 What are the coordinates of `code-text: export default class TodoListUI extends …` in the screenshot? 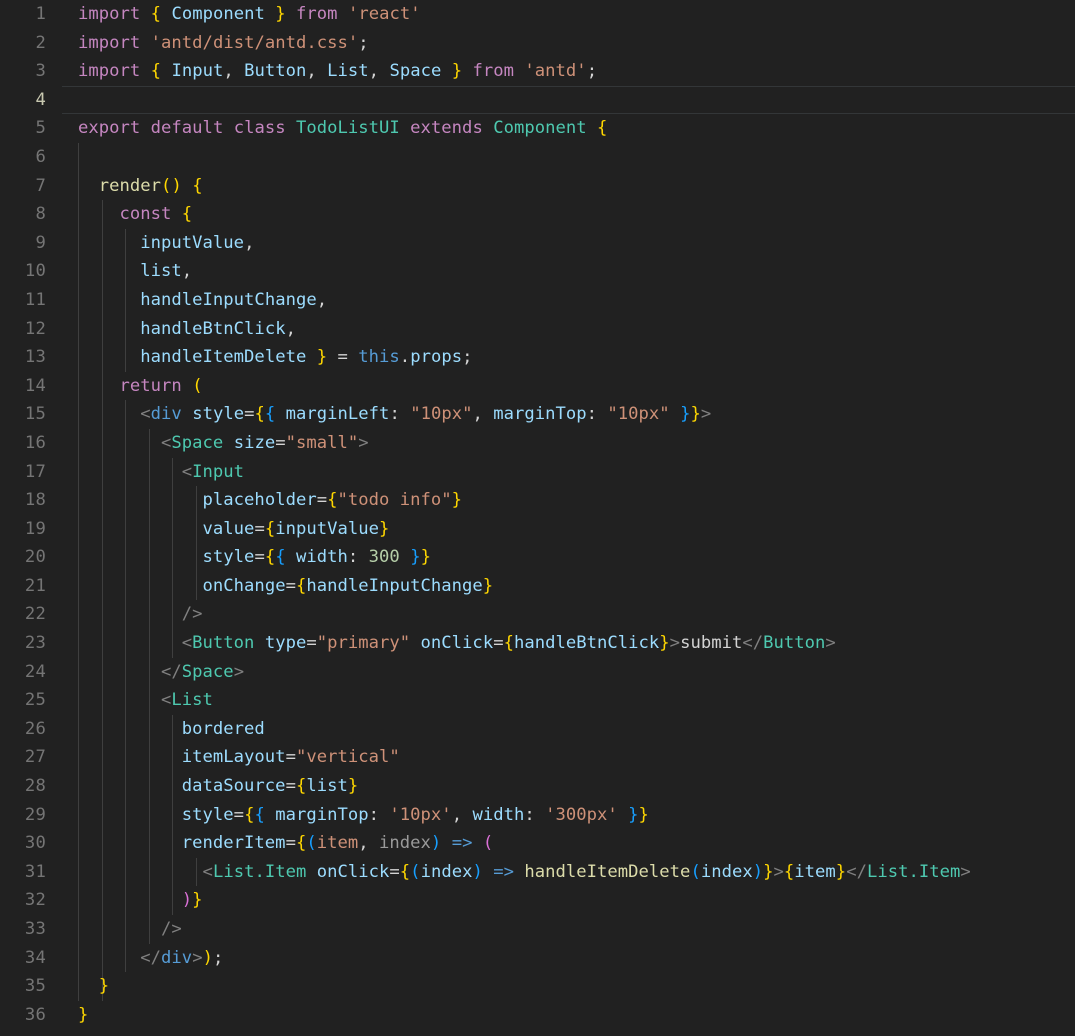 It's located at (342, 128).